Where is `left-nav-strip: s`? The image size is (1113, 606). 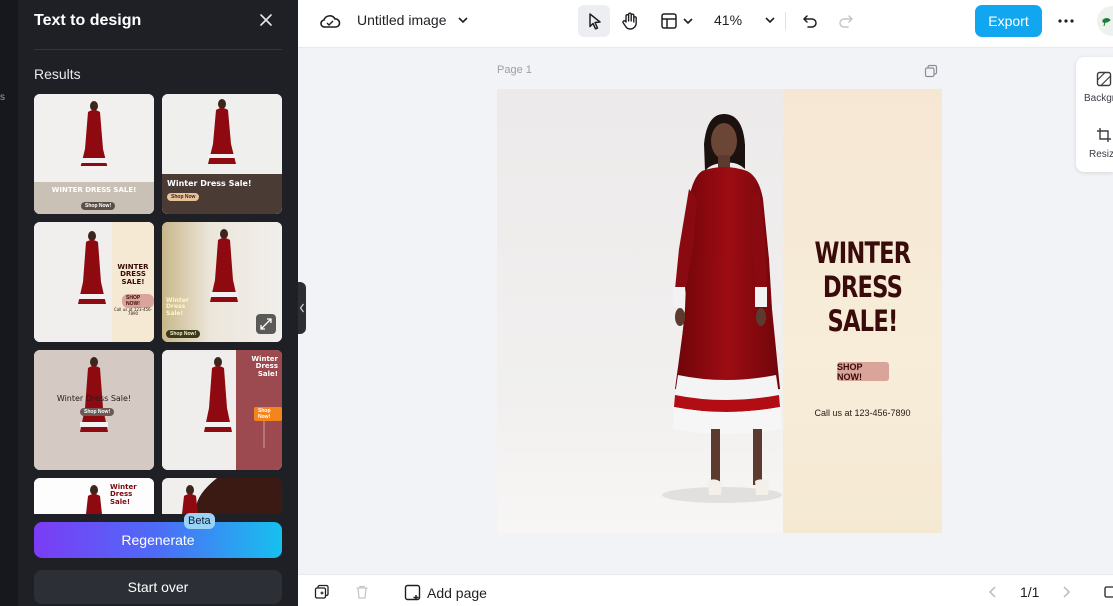
left-nav-strip: s is located at coordinates (9, 303).